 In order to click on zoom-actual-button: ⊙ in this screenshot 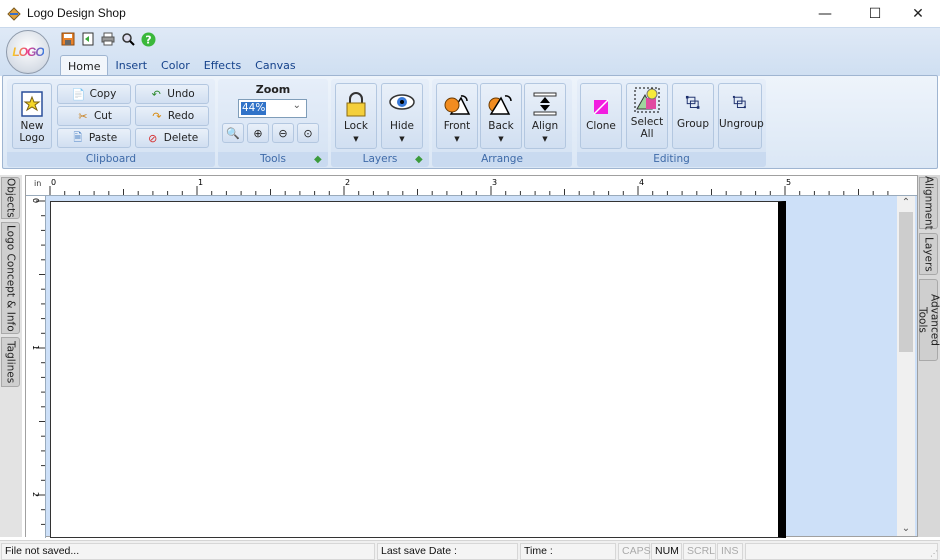, I will do `click(308, 133)`.